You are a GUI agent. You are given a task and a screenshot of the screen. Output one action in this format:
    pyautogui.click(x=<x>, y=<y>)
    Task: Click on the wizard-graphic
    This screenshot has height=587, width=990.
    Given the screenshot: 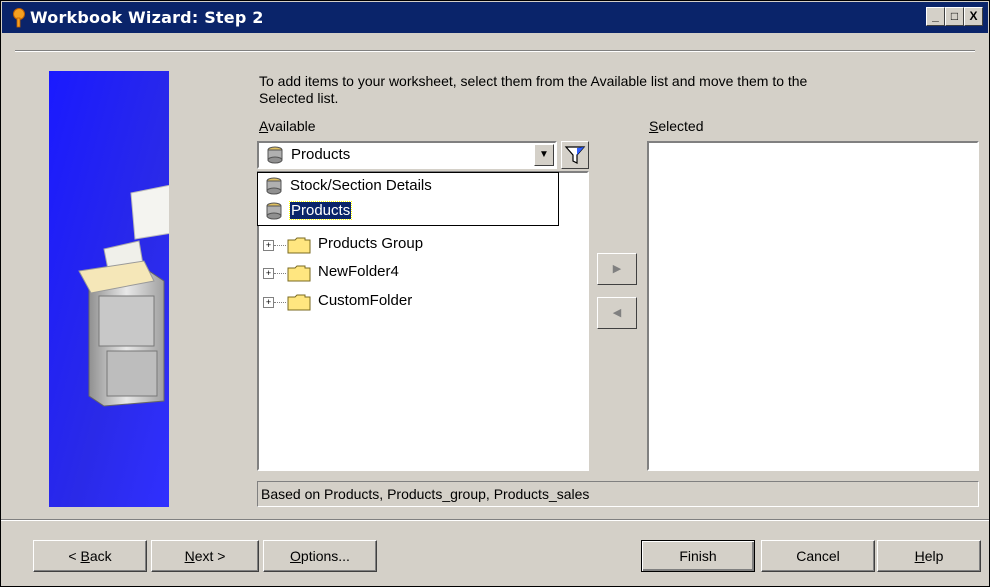 What is the action you would take?
    pyautogui.click(x=109, y=289)
    